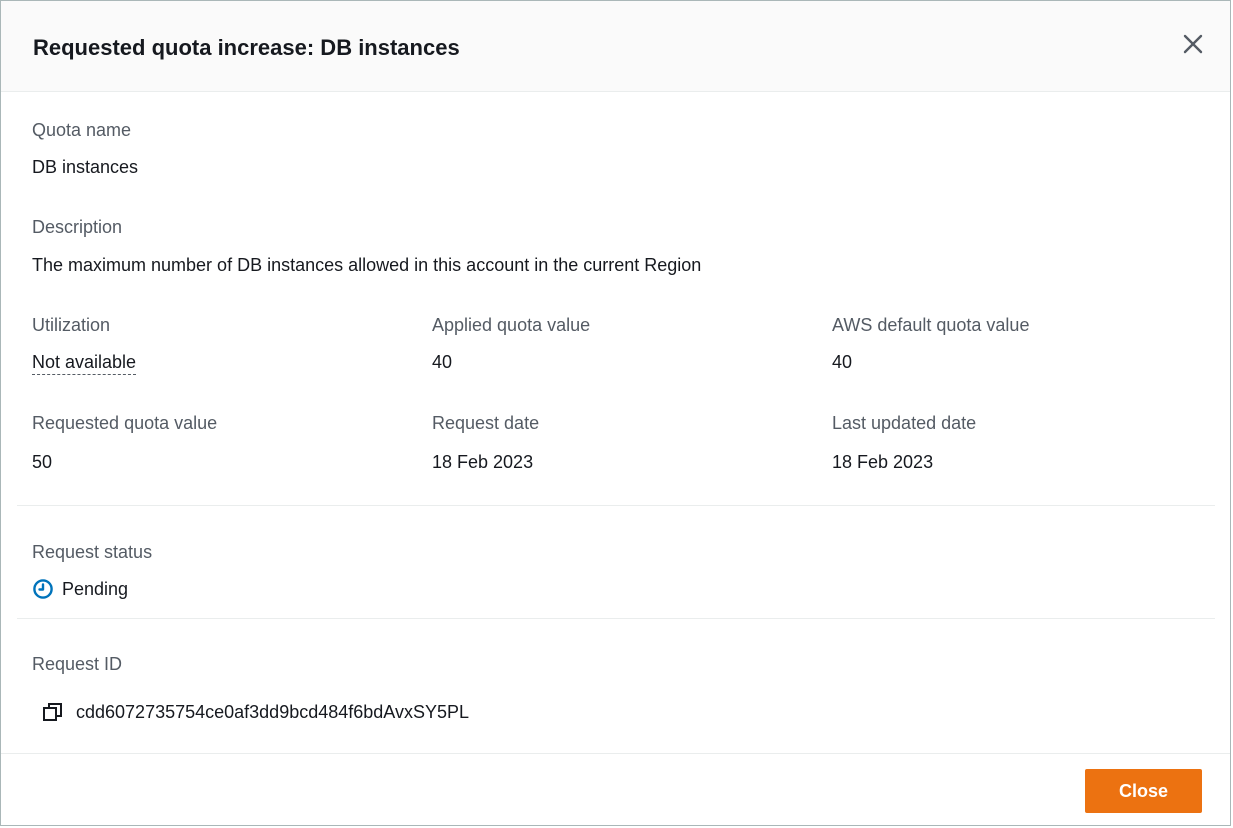  I want to click on utilization-label: Utilization, so click(71, 325).